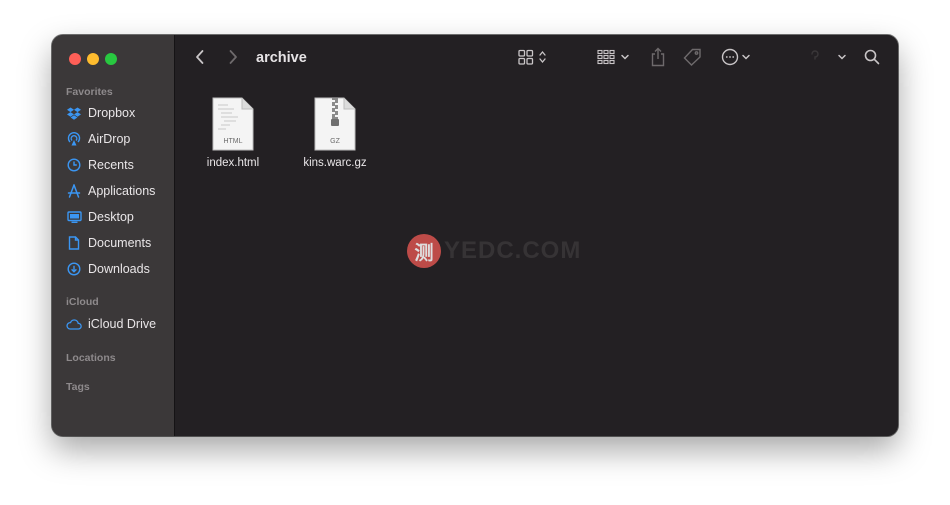  What do you see at coordinates (233, 141) in the screenshot?
I see `file-type-label: HTML` at bounding box center [233, 141].